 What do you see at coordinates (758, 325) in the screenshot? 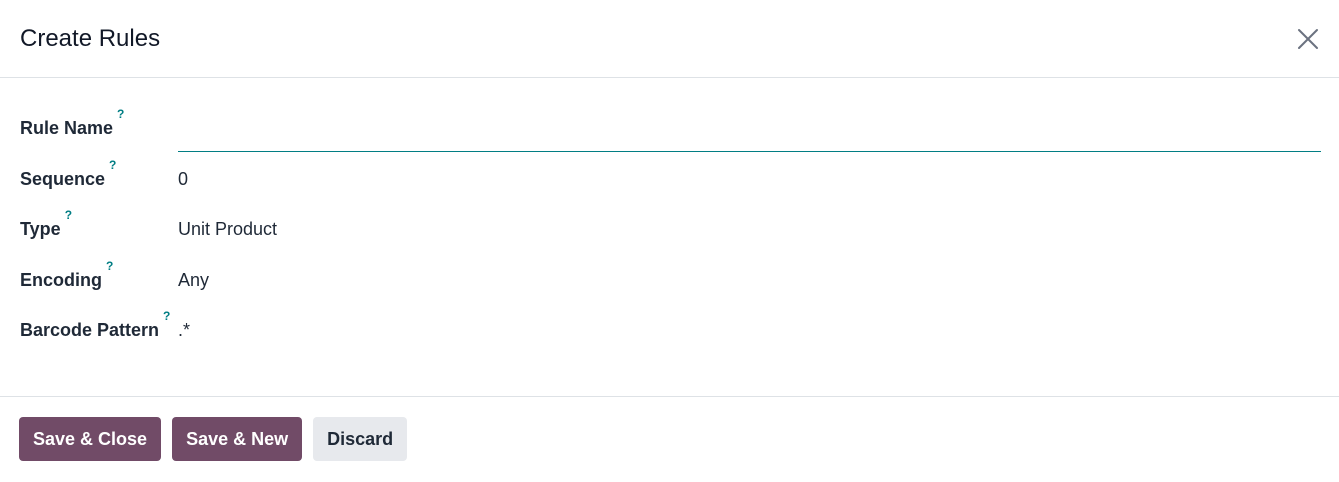
I see `barcode-pattern-field: .*` at bounding box center [758, 325].